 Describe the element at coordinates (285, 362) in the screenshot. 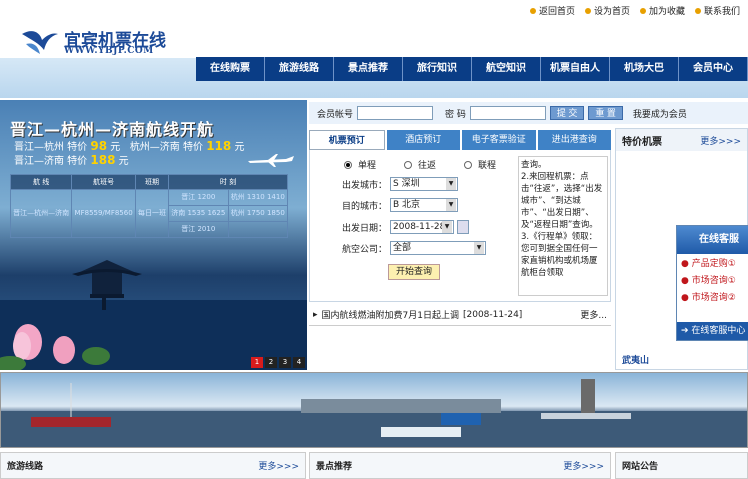

I see `banner-page-3: 3` at that location.